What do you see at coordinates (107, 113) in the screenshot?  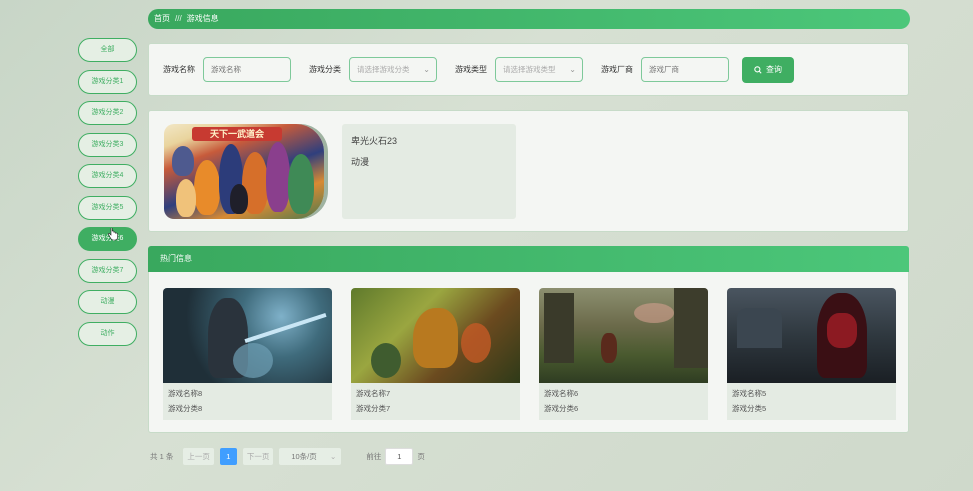 I see `sidebar-item-category-2: 游戏分类2` at bounding box center [107, 113].